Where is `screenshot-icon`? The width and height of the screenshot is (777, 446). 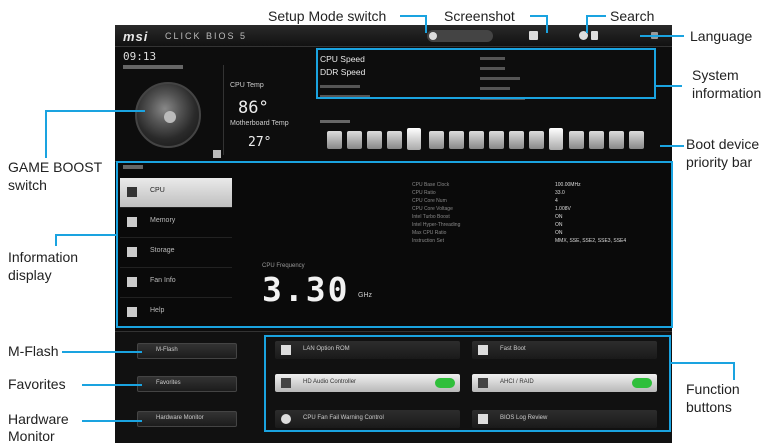
screenshot-icon is located at coordinates (533, 35).